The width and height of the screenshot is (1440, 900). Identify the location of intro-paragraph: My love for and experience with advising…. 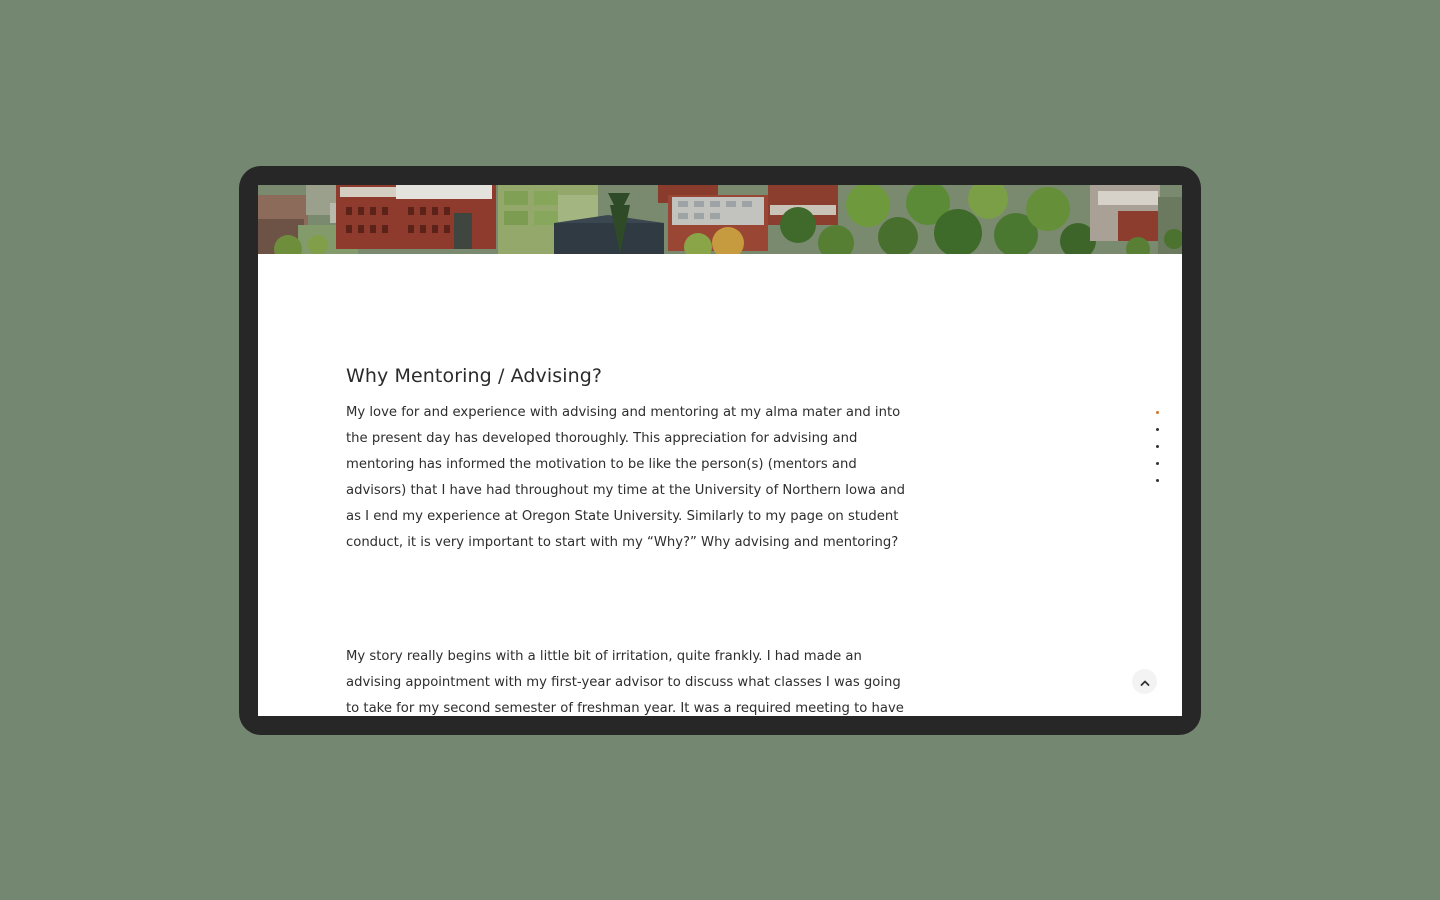
(625, 477).